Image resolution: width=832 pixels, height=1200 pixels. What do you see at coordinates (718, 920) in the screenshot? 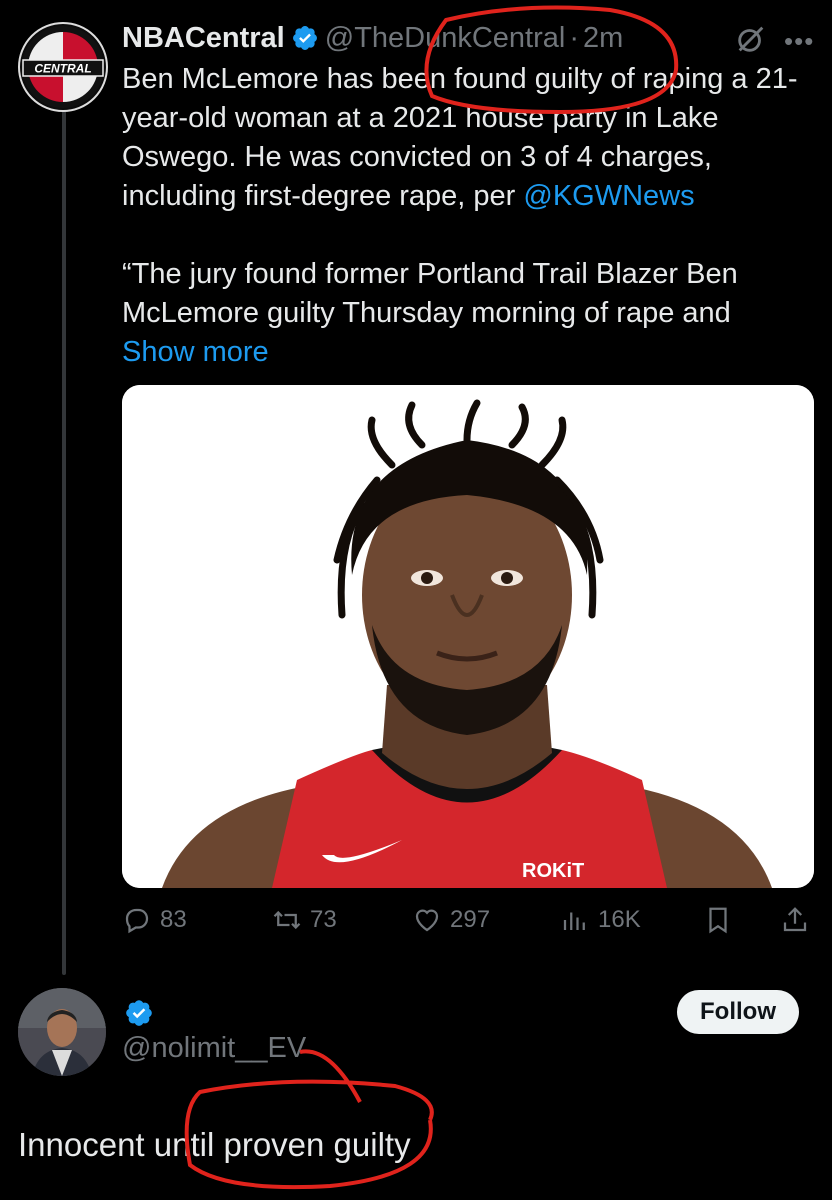
I see `bookmark-icon` at bounding box center [718, 920].